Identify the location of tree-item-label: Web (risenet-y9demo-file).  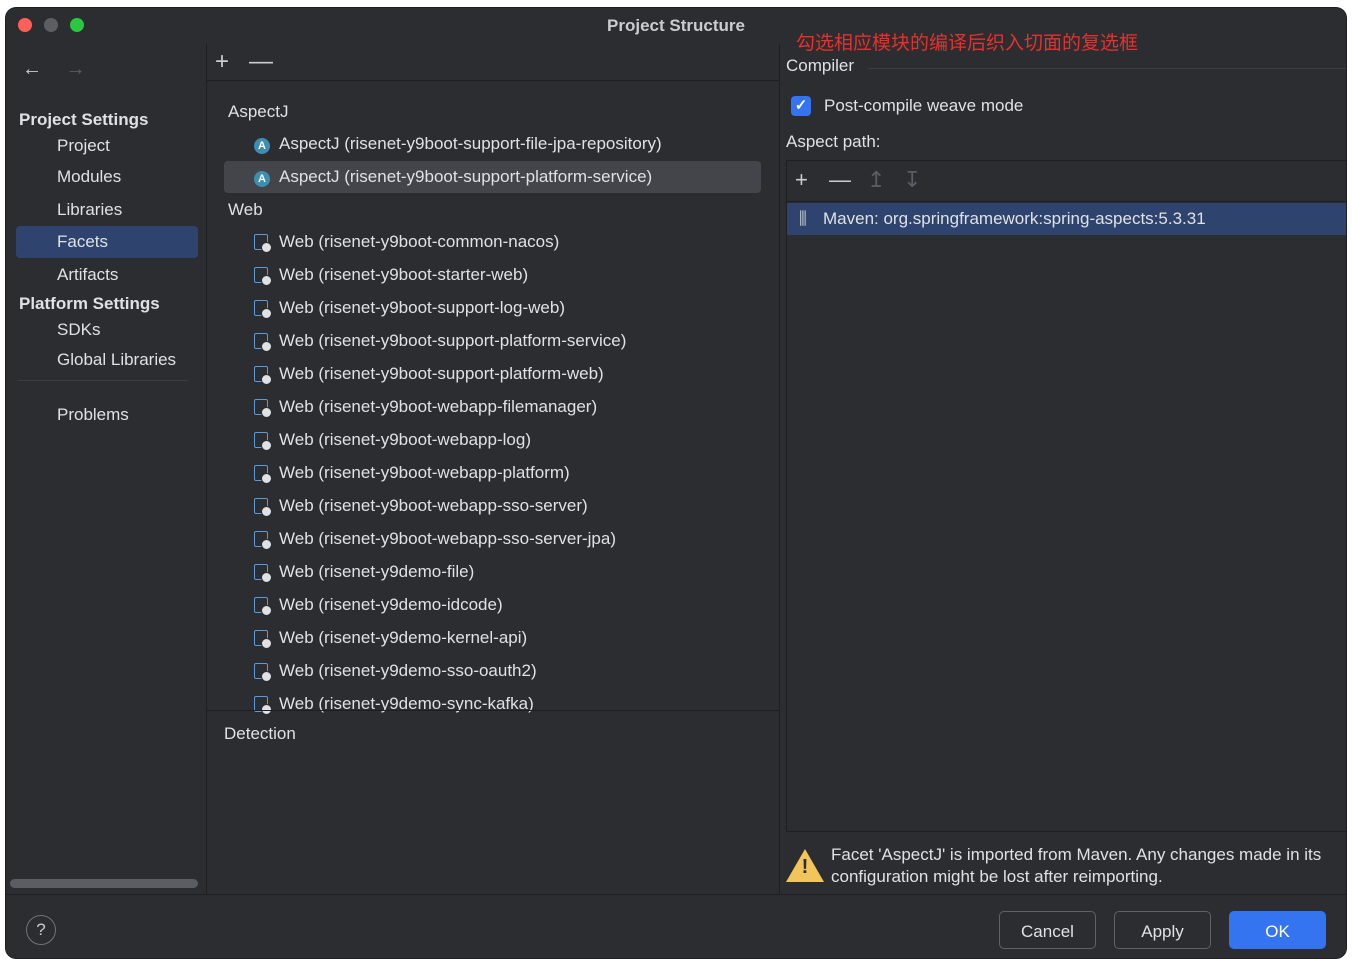
(377, 571).